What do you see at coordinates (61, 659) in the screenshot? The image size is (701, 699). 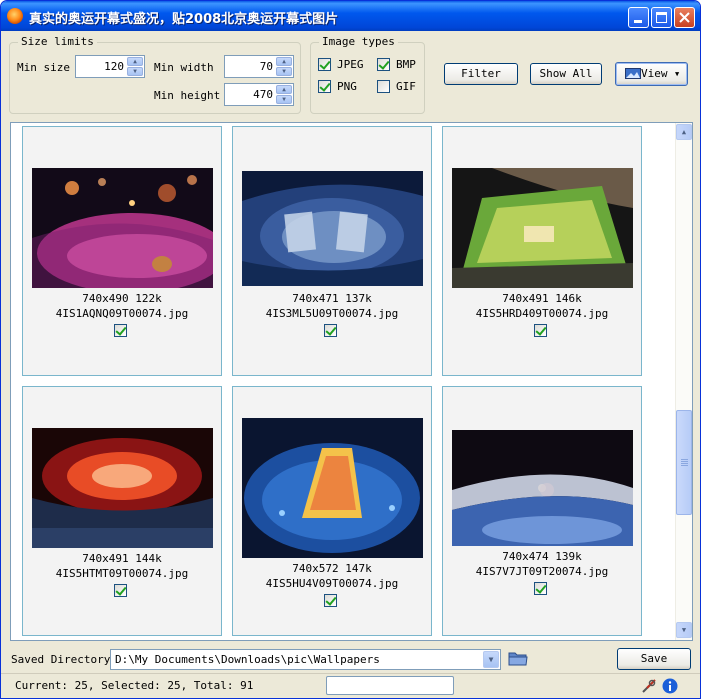 I see `saved-directory-label: Saved Directory` at bounding box center [61, 659].